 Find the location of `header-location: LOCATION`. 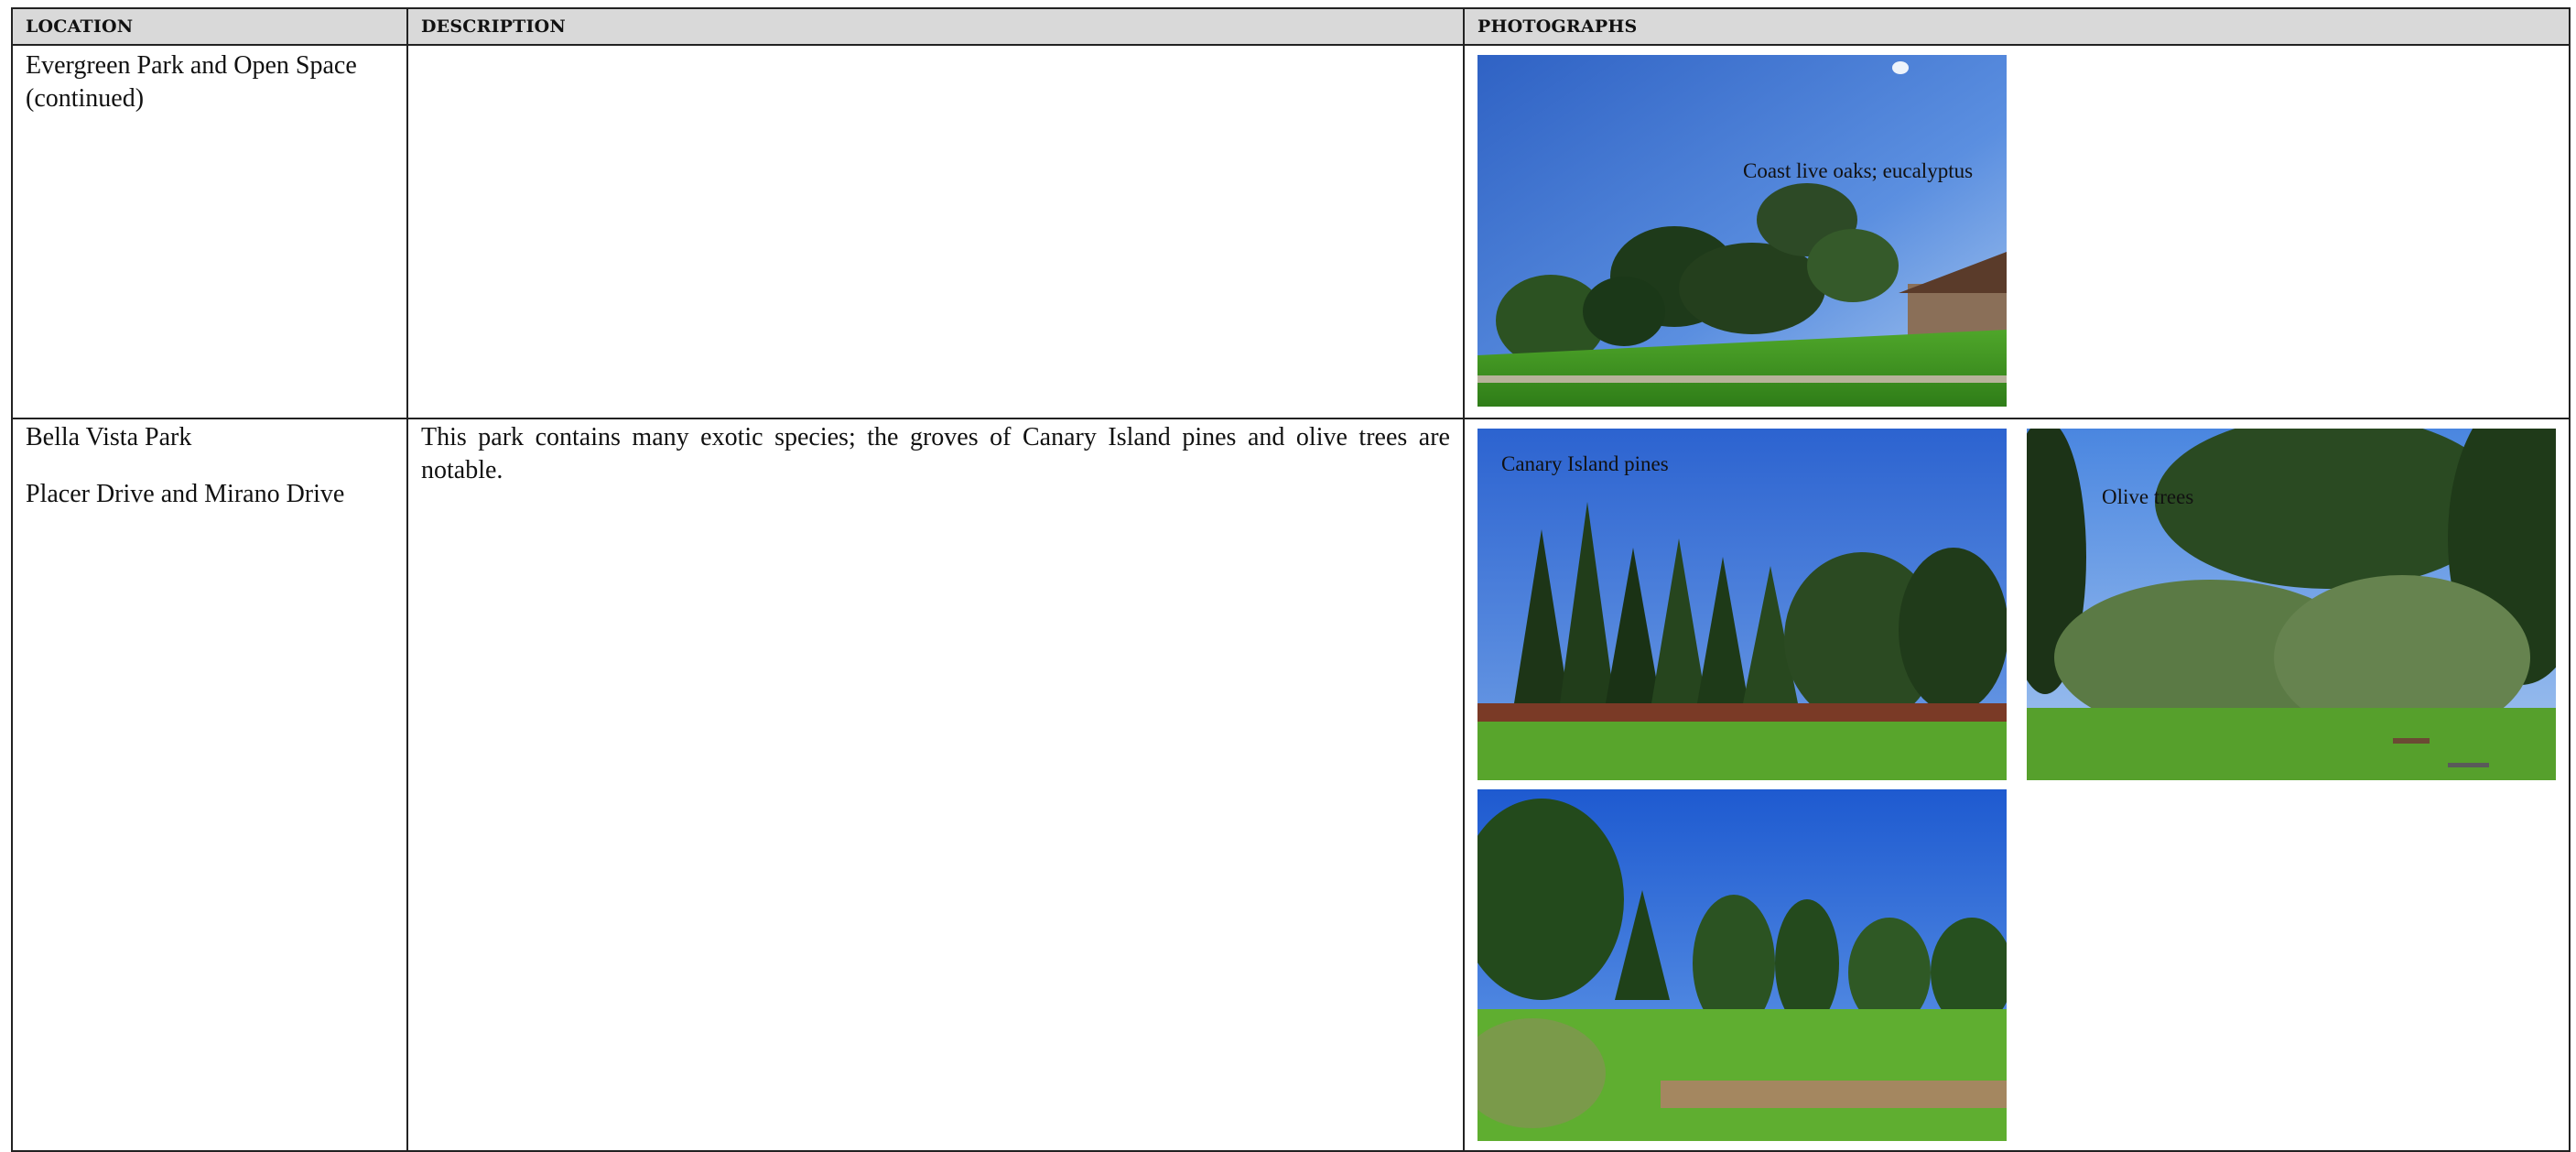

header-location: LOCATION is located at coordinates (80, 26).